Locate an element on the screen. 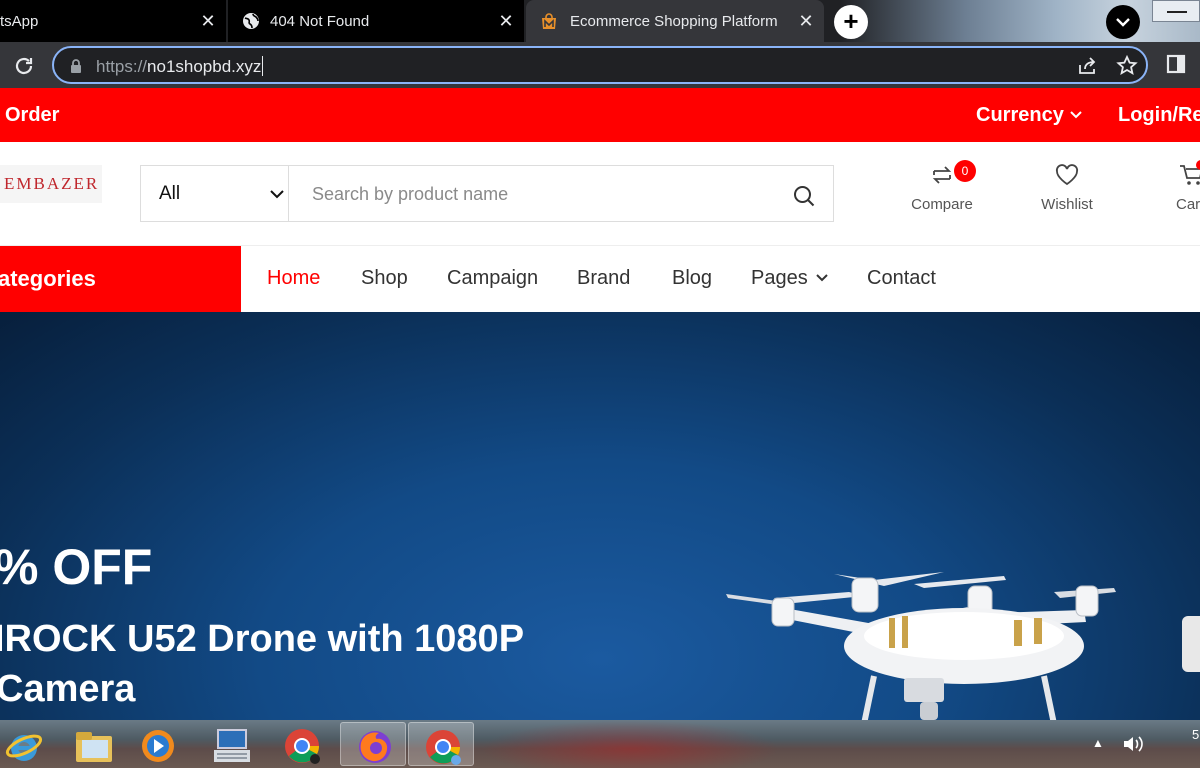 The image size is (1200, 768). hero-product-title: IROCK U52 Drone with 1080P is located at coordinates (262, 639).